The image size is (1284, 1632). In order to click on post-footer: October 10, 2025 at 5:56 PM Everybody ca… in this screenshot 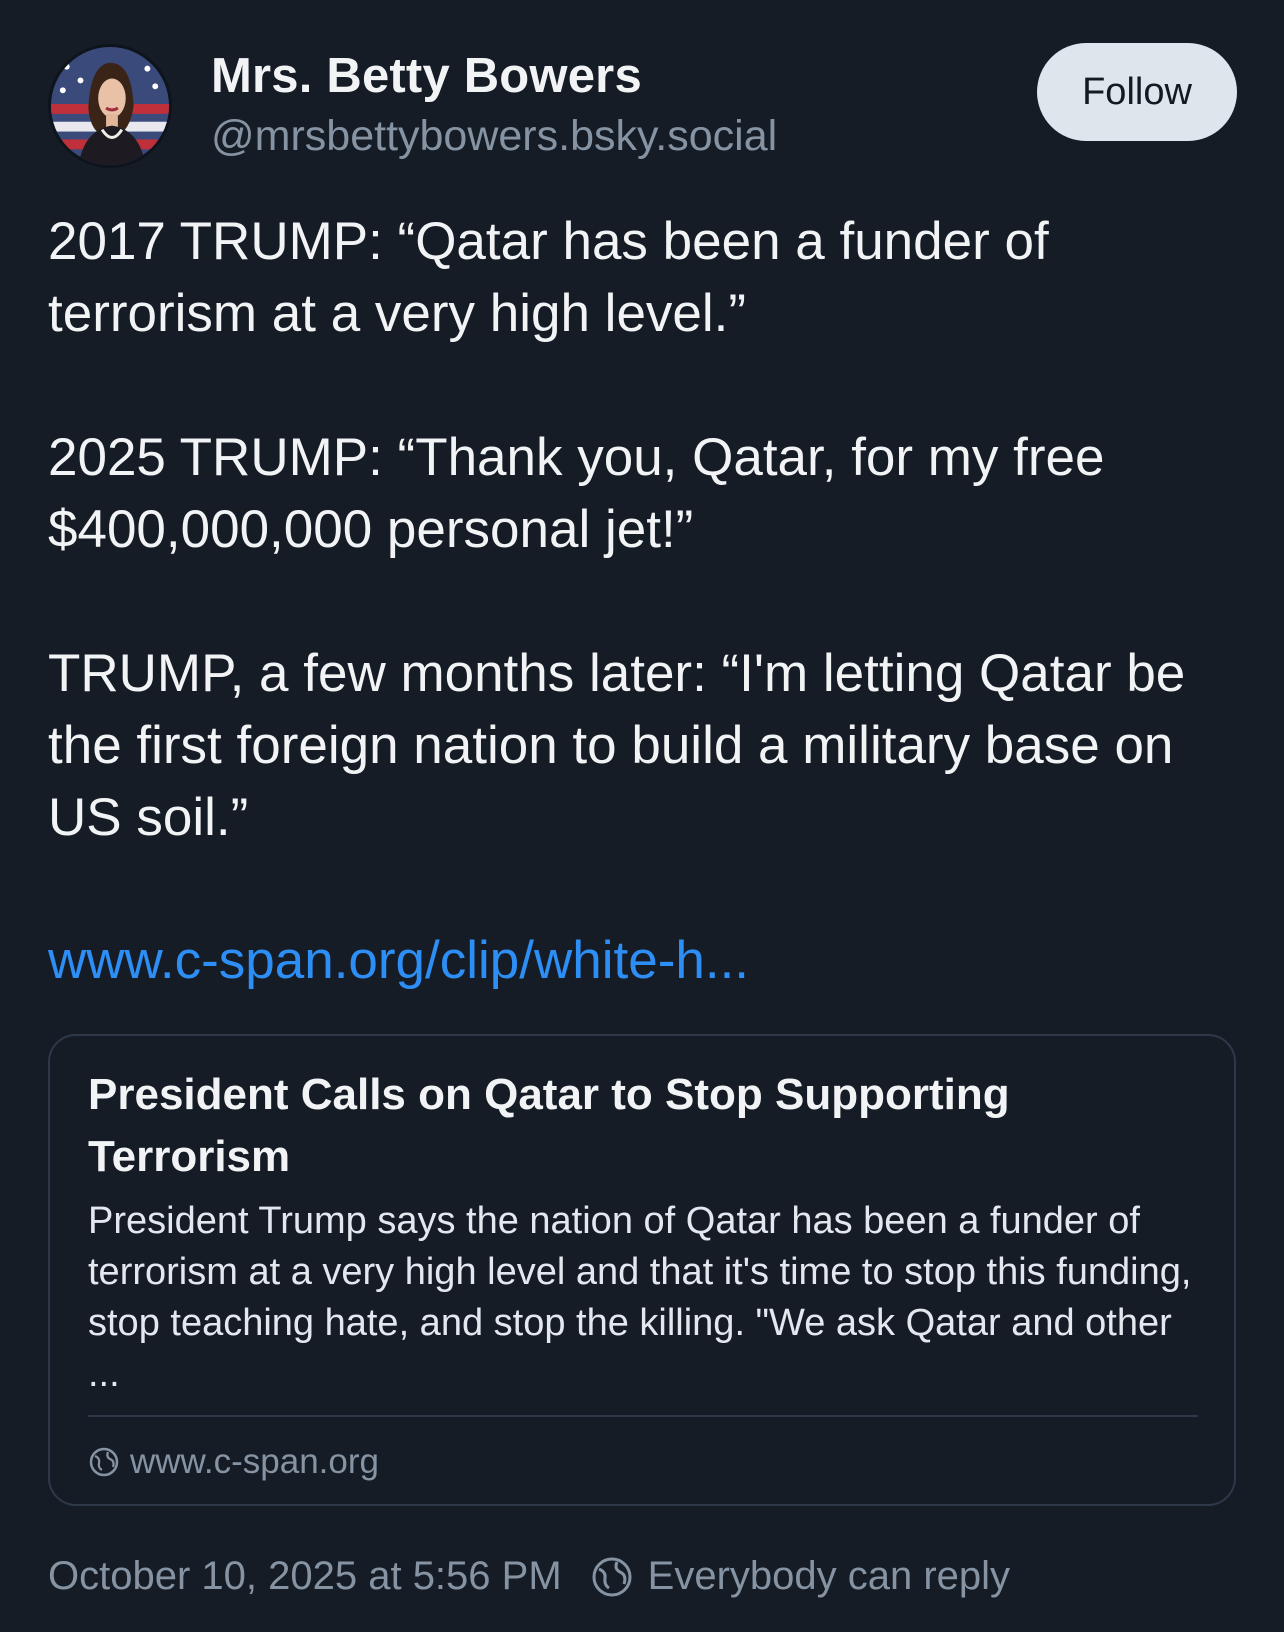, I will do `click(529, 1576)`.